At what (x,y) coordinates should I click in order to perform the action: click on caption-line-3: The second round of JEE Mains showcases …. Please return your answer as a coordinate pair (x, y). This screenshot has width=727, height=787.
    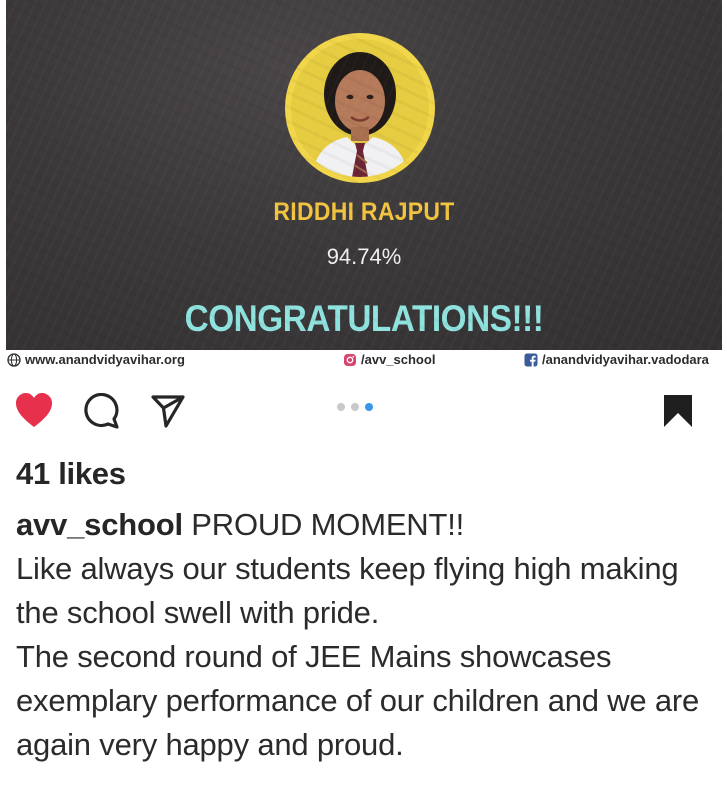
    Looking at the image, I should click on (358, 700).